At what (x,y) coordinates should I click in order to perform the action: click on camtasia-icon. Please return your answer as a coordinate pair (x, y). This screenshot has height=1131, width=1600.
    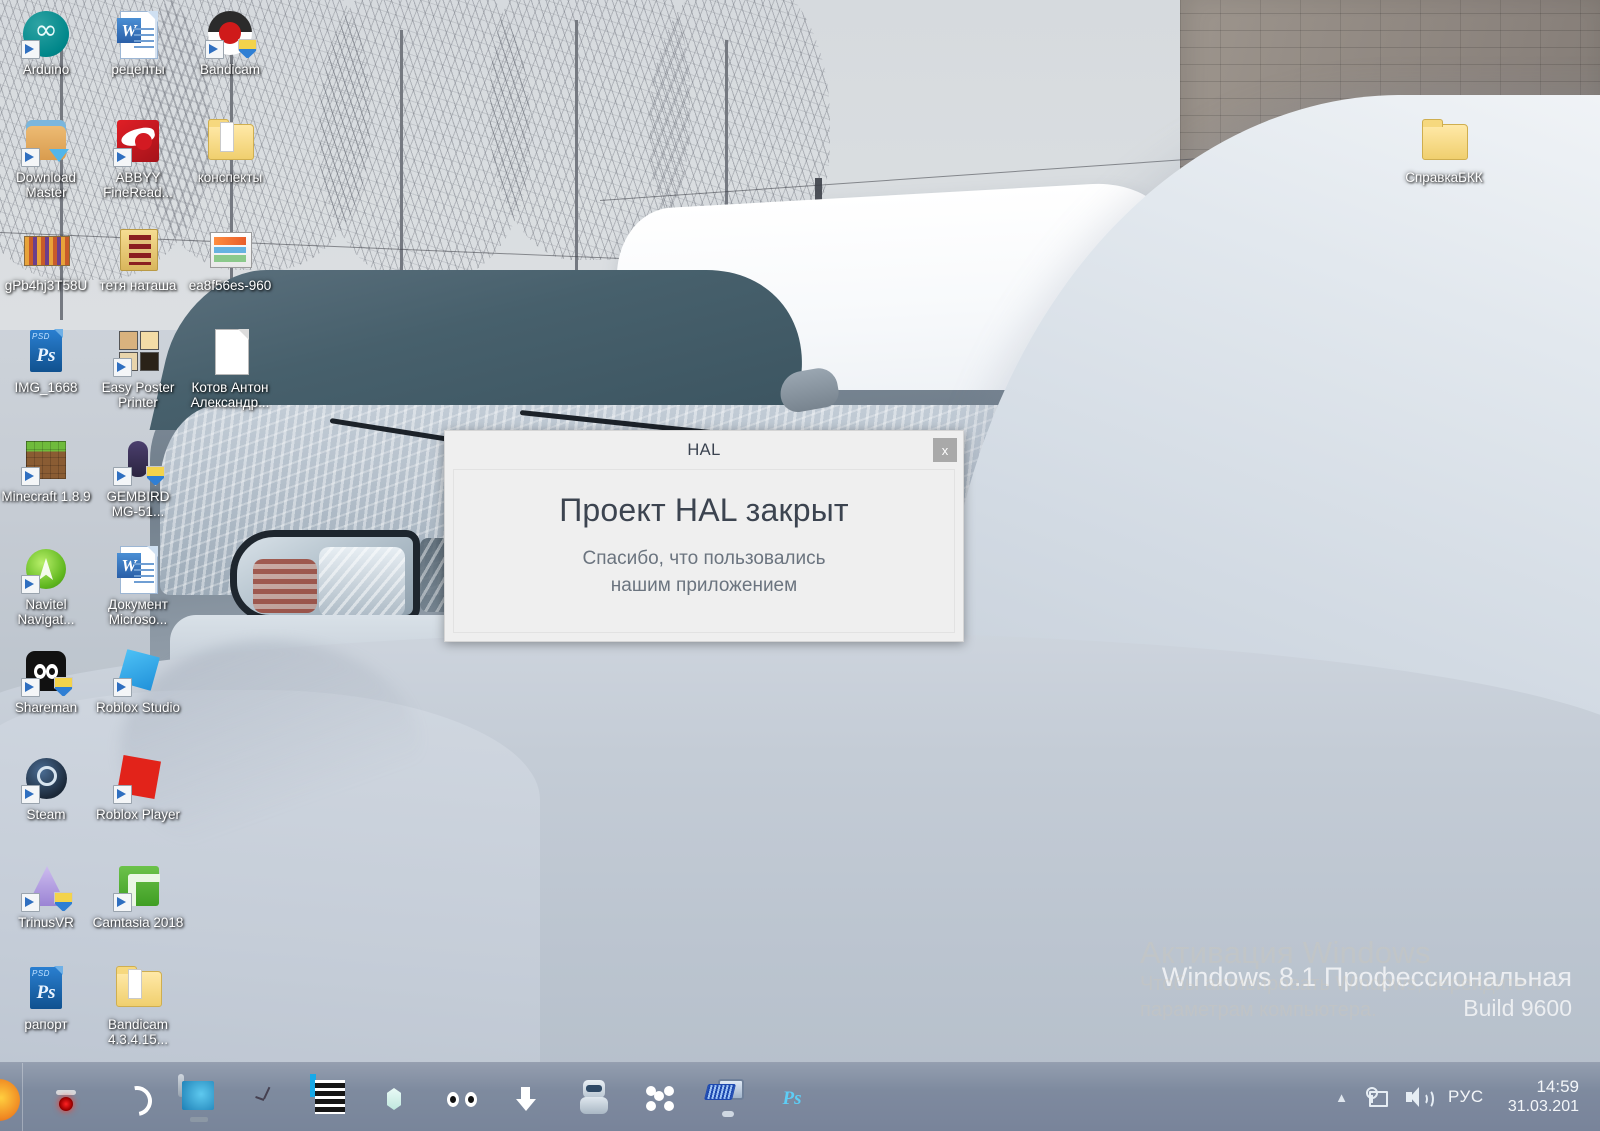
    Looking at the image, I should click on (137, 887).